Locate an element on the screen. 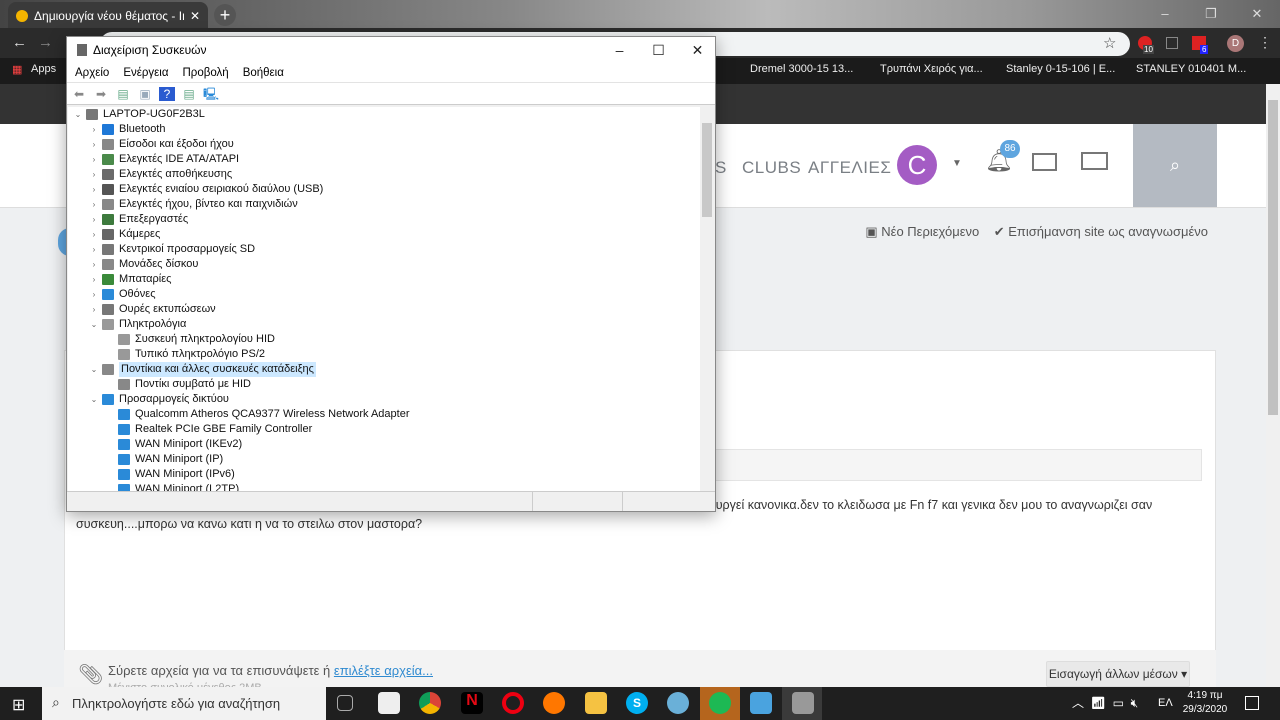 This screenshot has width=1280, height=720. browser-tab: Δημιουργία νέου θέματος - Inso ✕ is located at coordinates (108, 16).